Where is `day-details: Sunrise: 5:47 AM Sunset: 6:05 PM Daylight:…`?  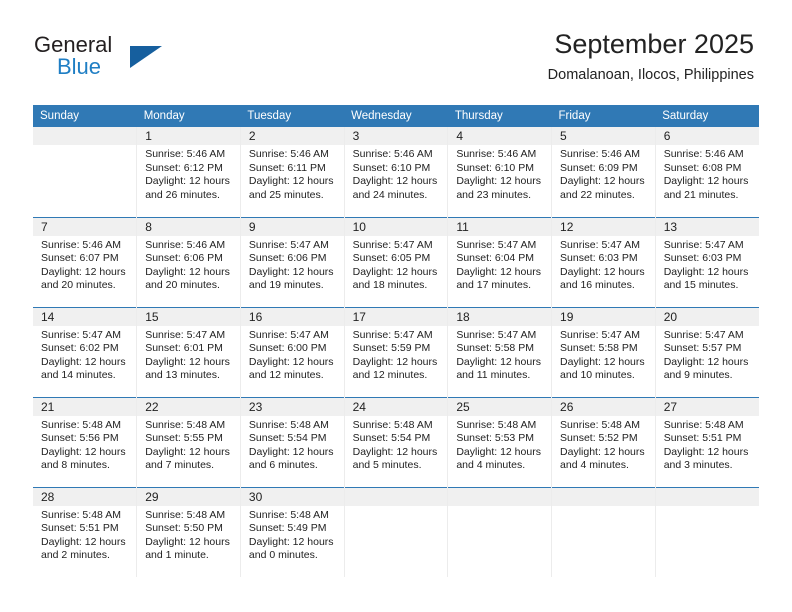
day-details: Sunrise: 5:47 AM Sunset: 6:05 PM Daylight:… is located at coordinates (396, 264).